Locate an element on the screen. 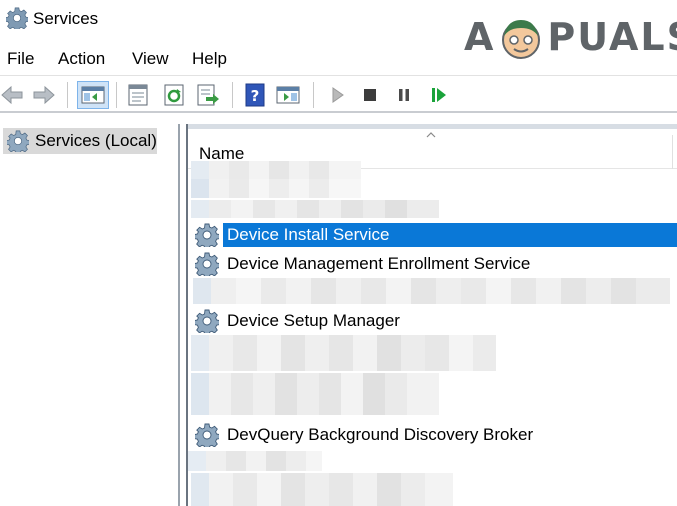 The height and width of the screenshot is (506, 677). column-divider is located at coordinates (672, 152).